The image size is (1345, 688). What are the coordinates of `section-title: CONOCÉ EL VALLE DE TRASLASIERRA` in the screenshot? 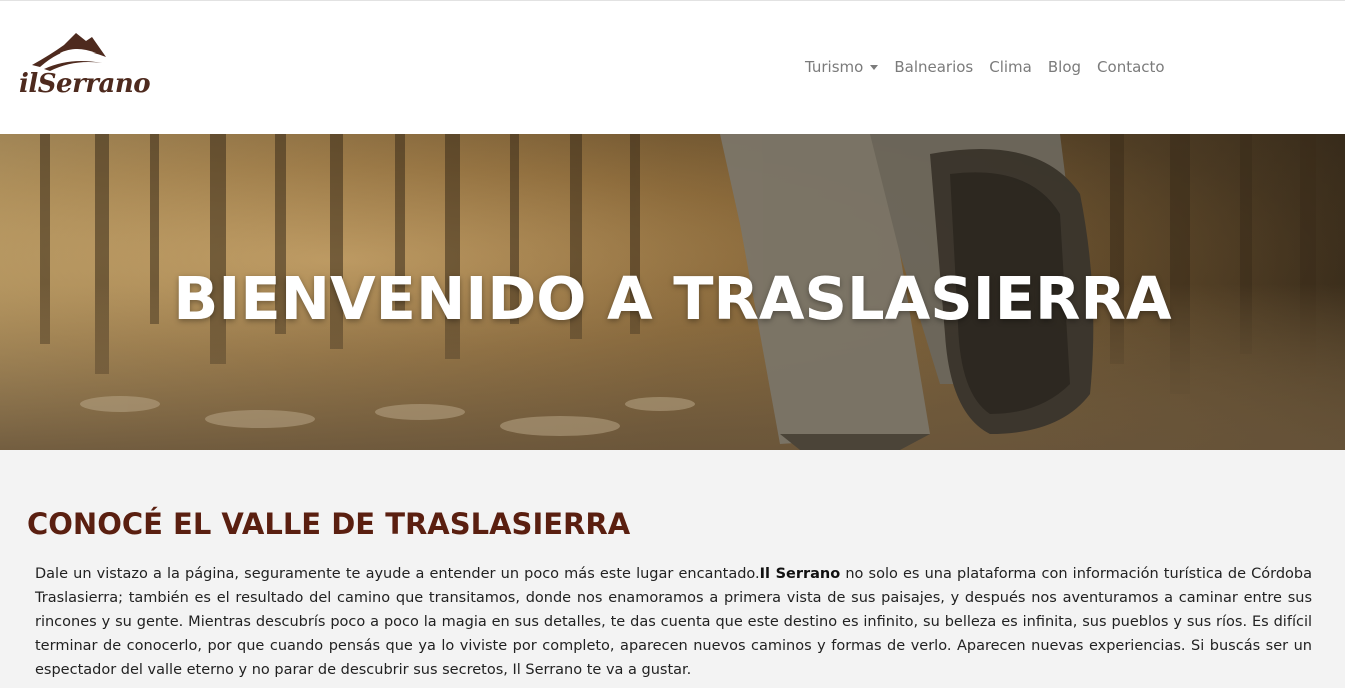 It's located at (329, 524).